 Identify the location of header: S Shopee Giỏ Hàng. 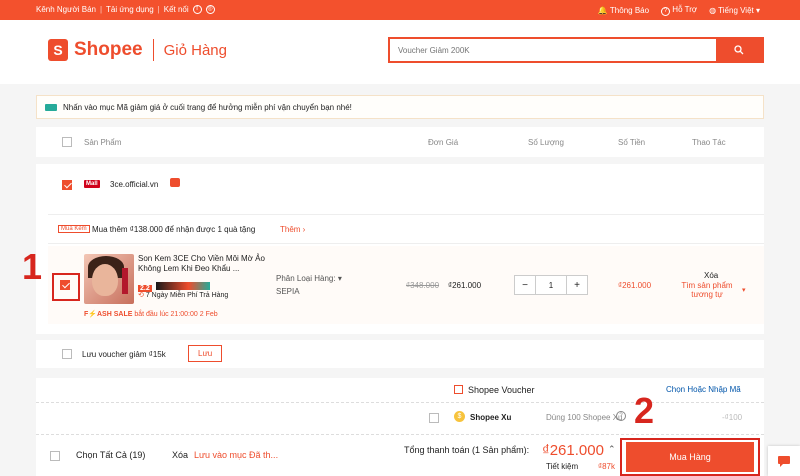
(400, 52).